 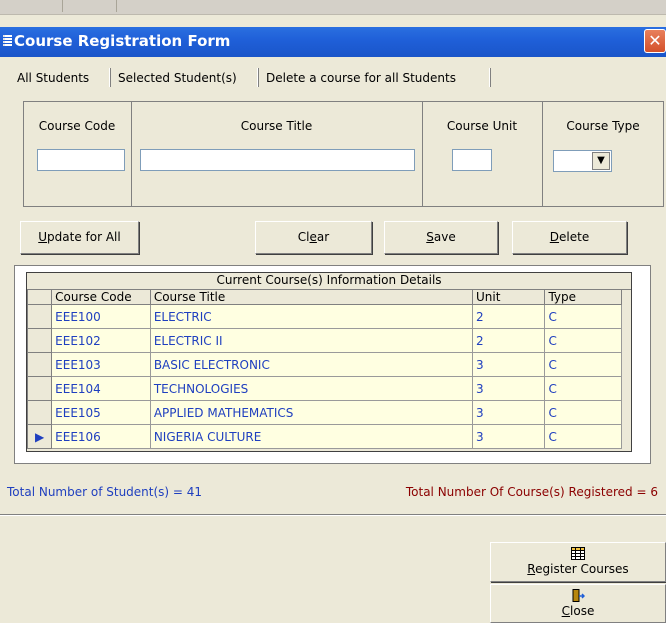 What do you see at coordinates (177, 78) in the screenshot?
I see `tab-selected-students: Selected Student(s)` at bounding box center [177, 78].